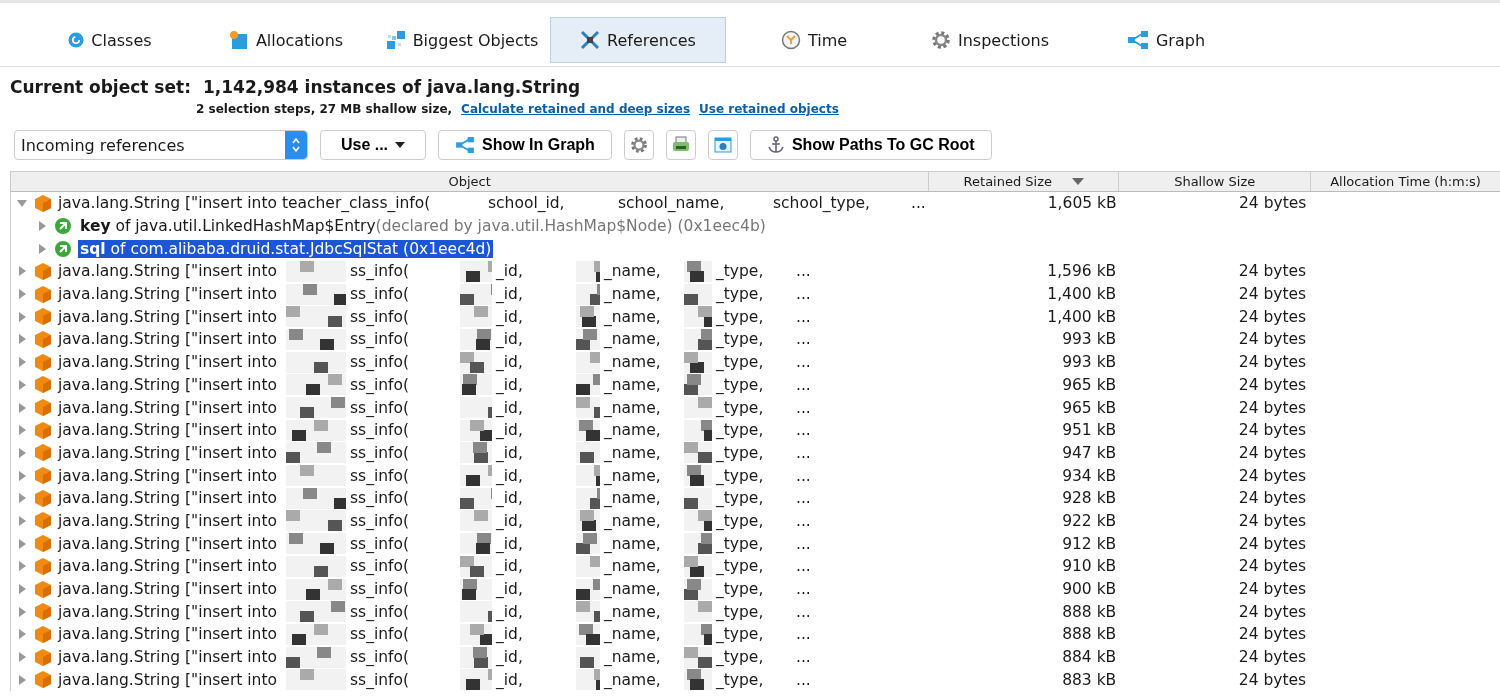 The image size is (1500, 699). Describe the element at coordinates (423, 226) in the screenshot. I see `reference-text: key of java.util.LinkedHashMap$Entry(declared by java.util.HashMap$Node) (0x1eec4b)` at that location.